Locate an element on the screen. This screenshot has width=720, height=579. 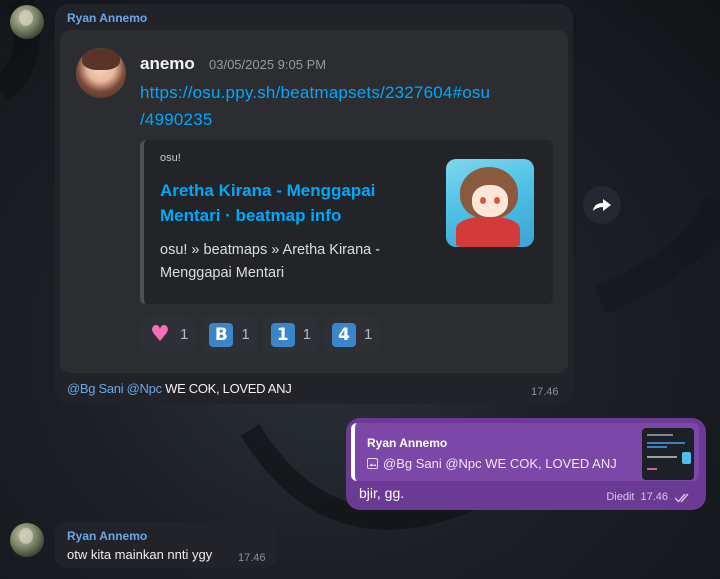
forward-button is located at coordinates (602, 205).